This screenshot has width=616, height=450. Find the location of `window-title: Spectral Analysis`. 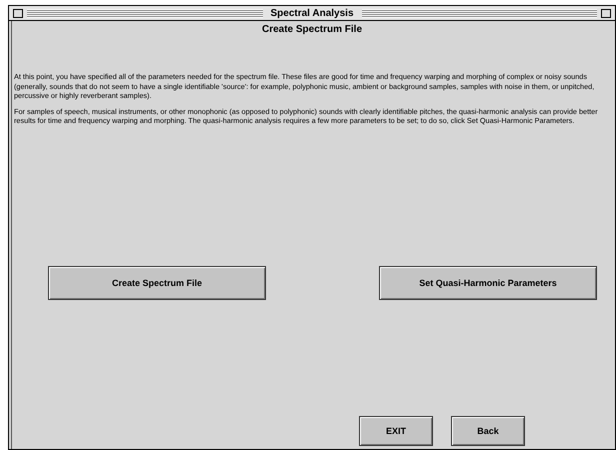

window-title: Spectral Analysis is located at coordinates (312, 13).